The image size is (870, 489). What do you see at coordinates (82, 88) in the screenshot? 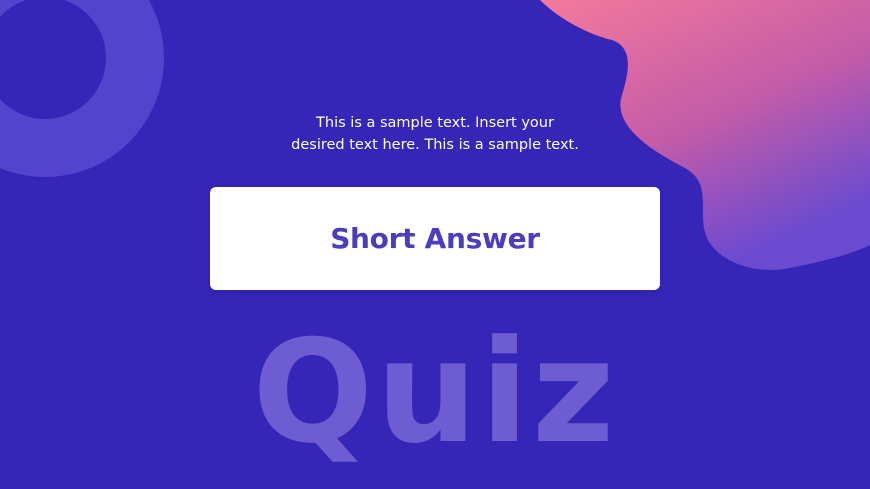
I see `ring-shape` at bounding box center [82, 88].